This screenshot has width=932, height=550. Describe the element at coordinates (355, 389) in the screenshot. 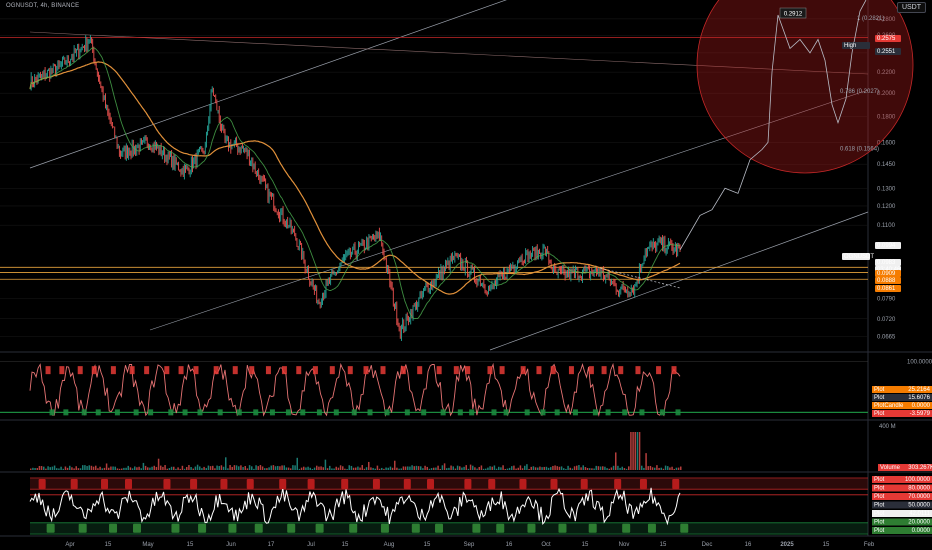

I see `oscillator-line` at that location.